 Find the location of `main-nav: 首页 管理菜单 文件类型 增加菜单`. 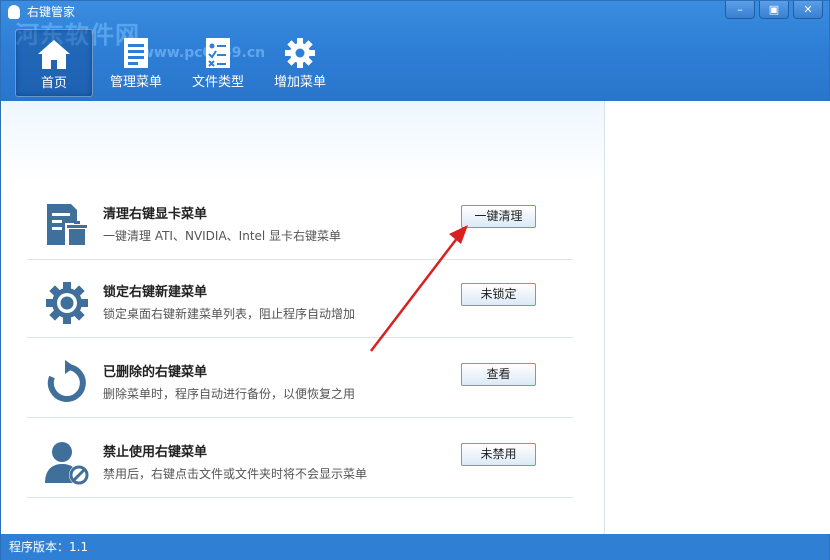

main-nav: 首页 管理菜单 文件类型 增加菜单 is located at coordinates (179, 63).